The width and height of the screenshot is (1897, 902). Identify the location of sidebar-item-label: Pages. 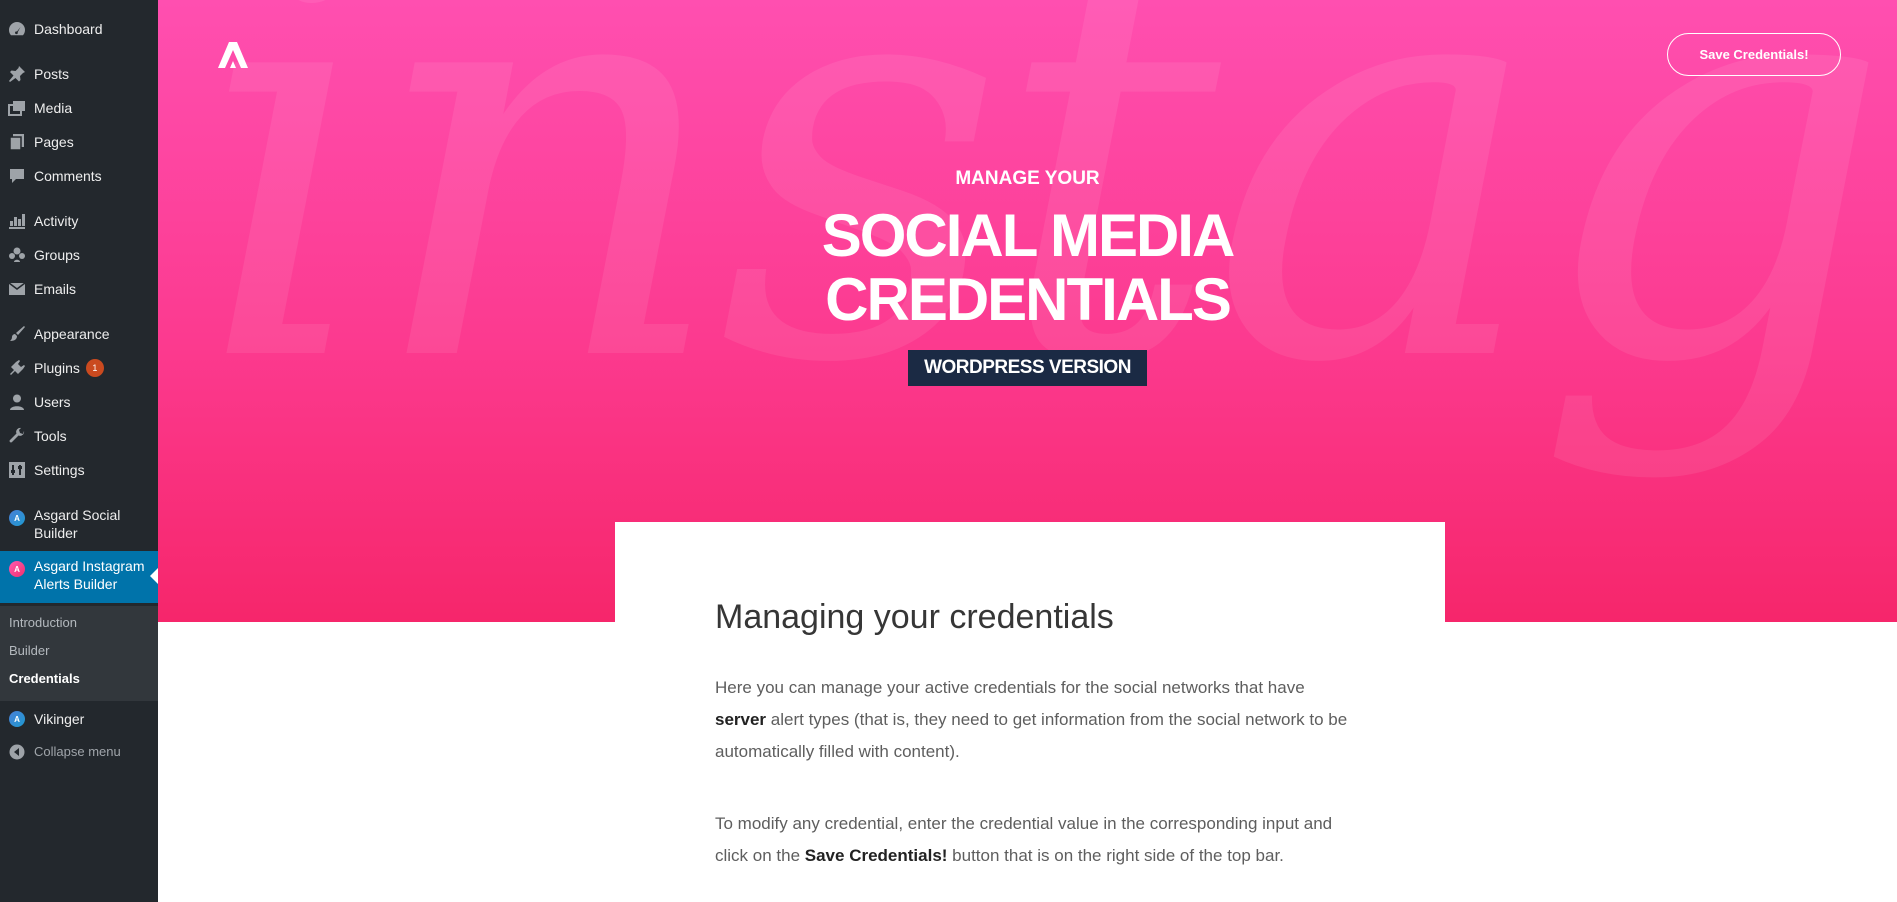
(54, 142).